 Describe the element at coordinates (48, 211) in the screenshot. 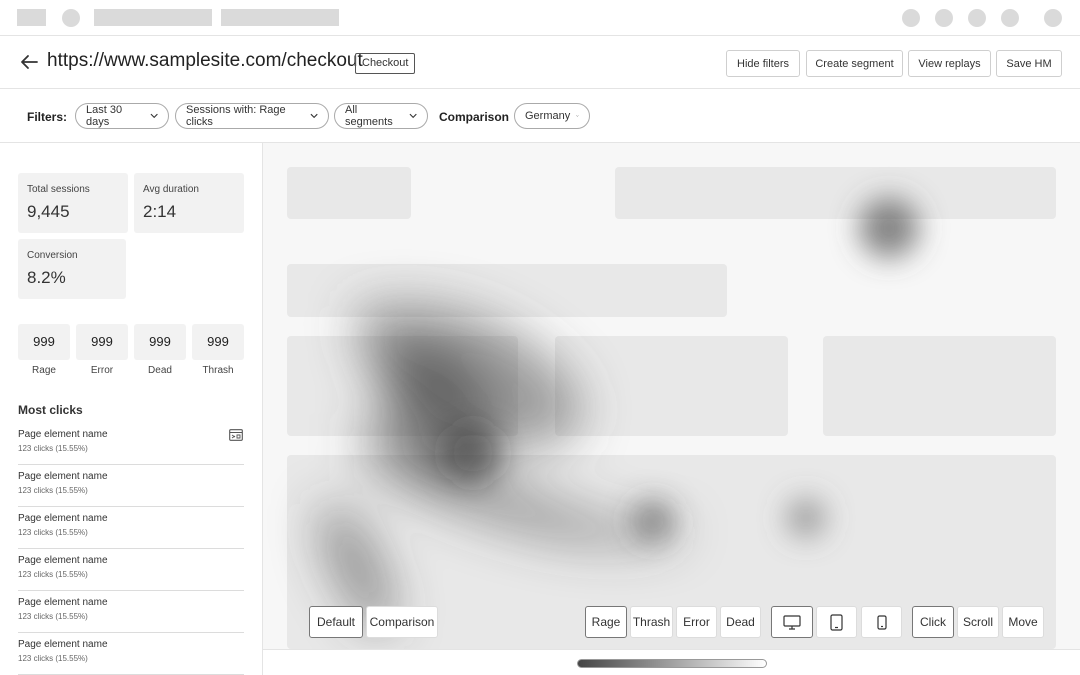

I see `stat-value: 9,445` at that location.